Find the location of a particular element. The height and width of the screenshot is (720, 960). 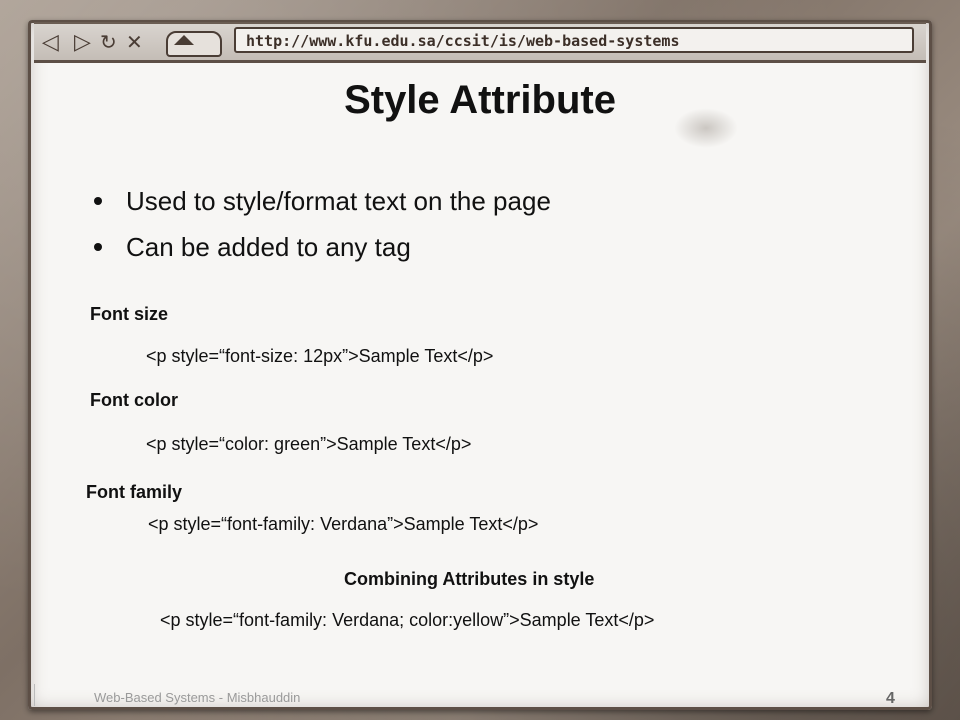

forward-arrow-icon: ▷ is located at coordinates (82, 42).